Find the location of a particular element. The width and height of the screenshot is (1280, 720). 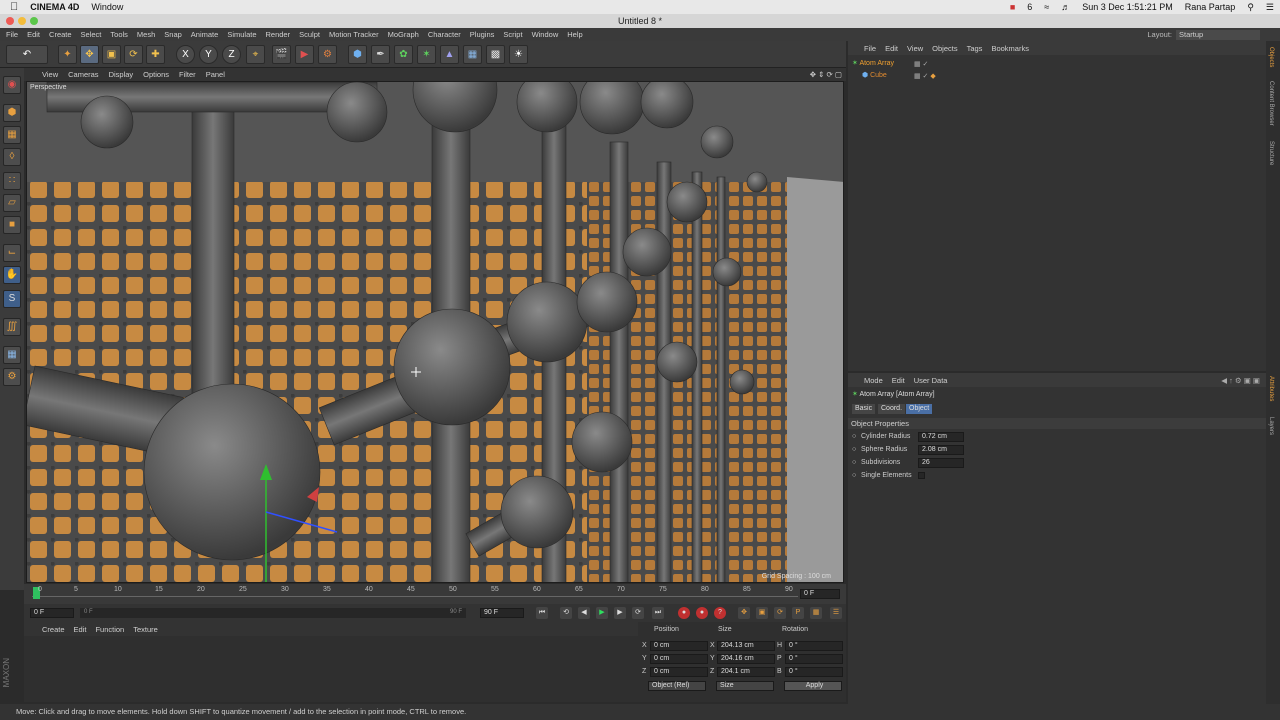

size-y-field: 204.16 cm is located at coordinates (746, 659).